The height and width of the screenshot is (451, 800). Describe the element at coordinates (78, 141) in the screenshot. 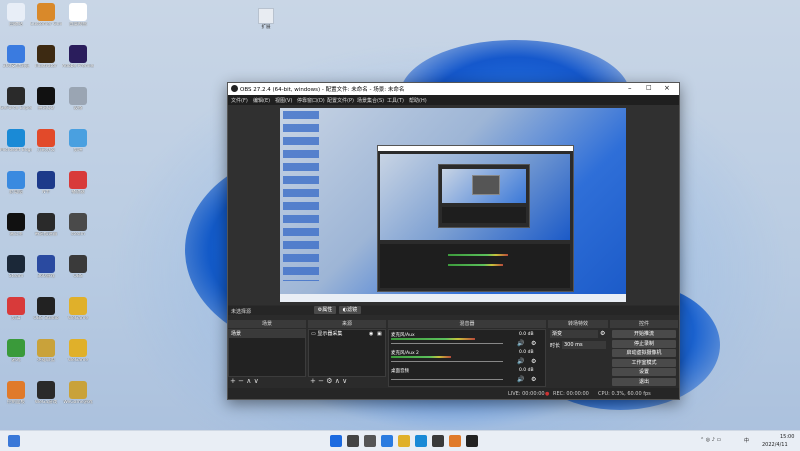

I see `desktop-icon: 剪映` at that location.